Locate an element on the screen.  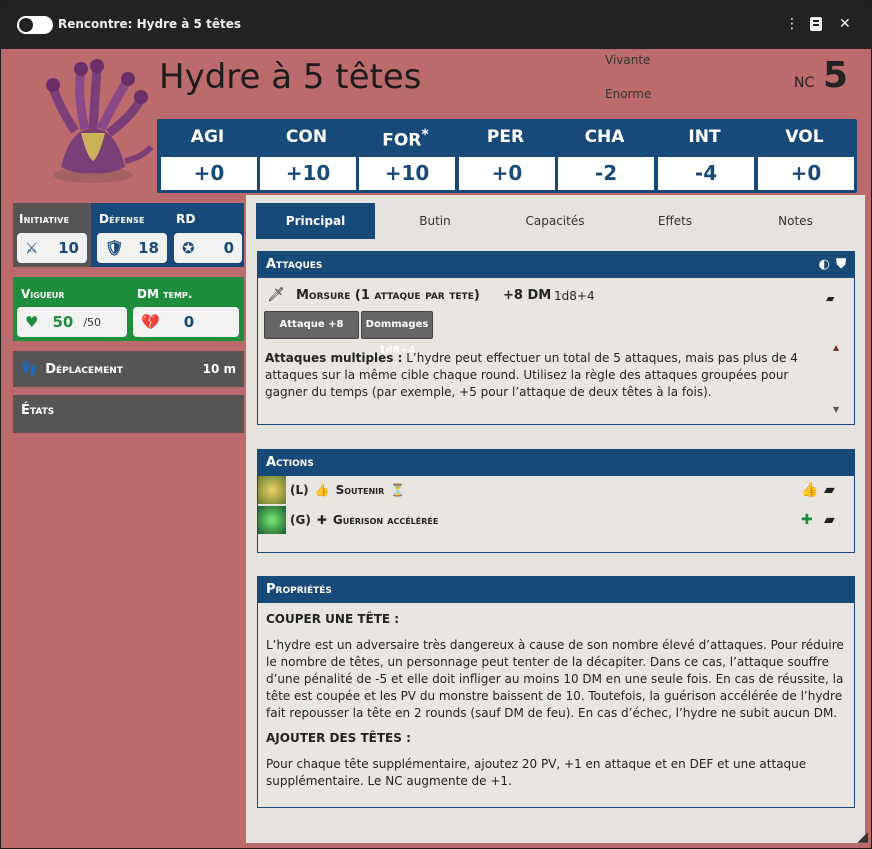
stat-cha: CHA -2 is located at coordinates (605, 156).